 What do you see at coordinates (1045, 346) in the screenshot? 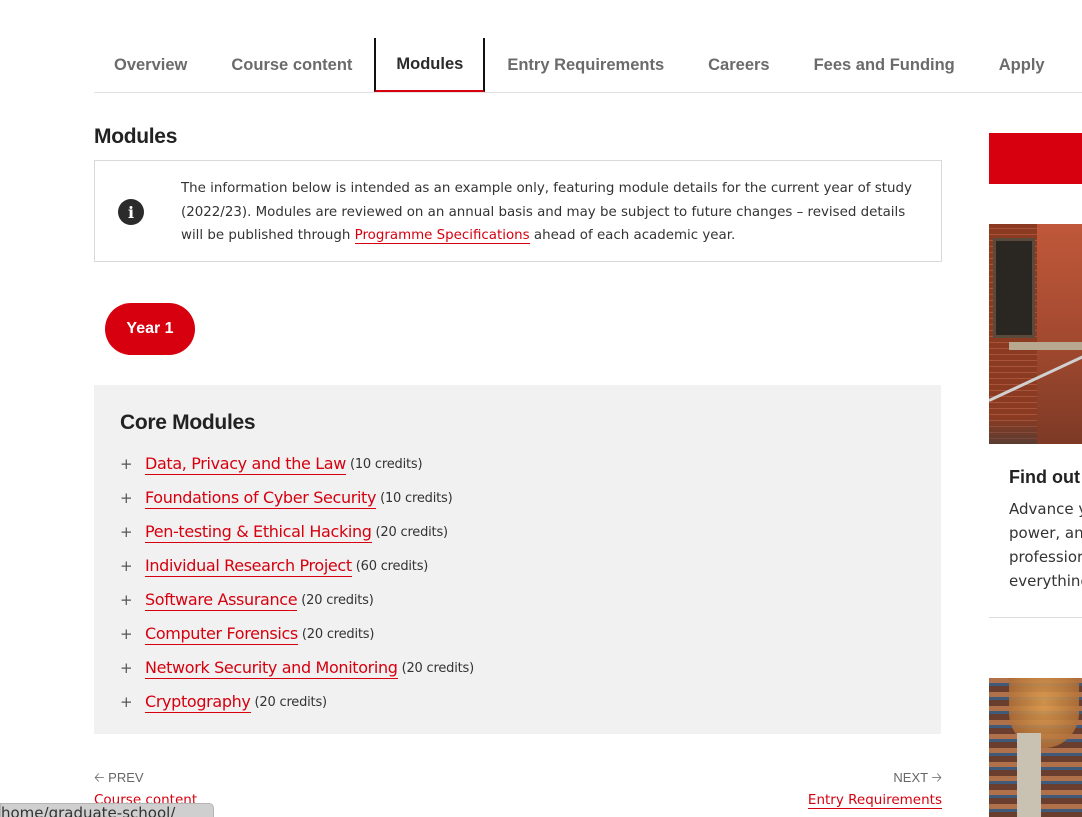
I see `image-cap-detail` at bounding box center [1045, 346].